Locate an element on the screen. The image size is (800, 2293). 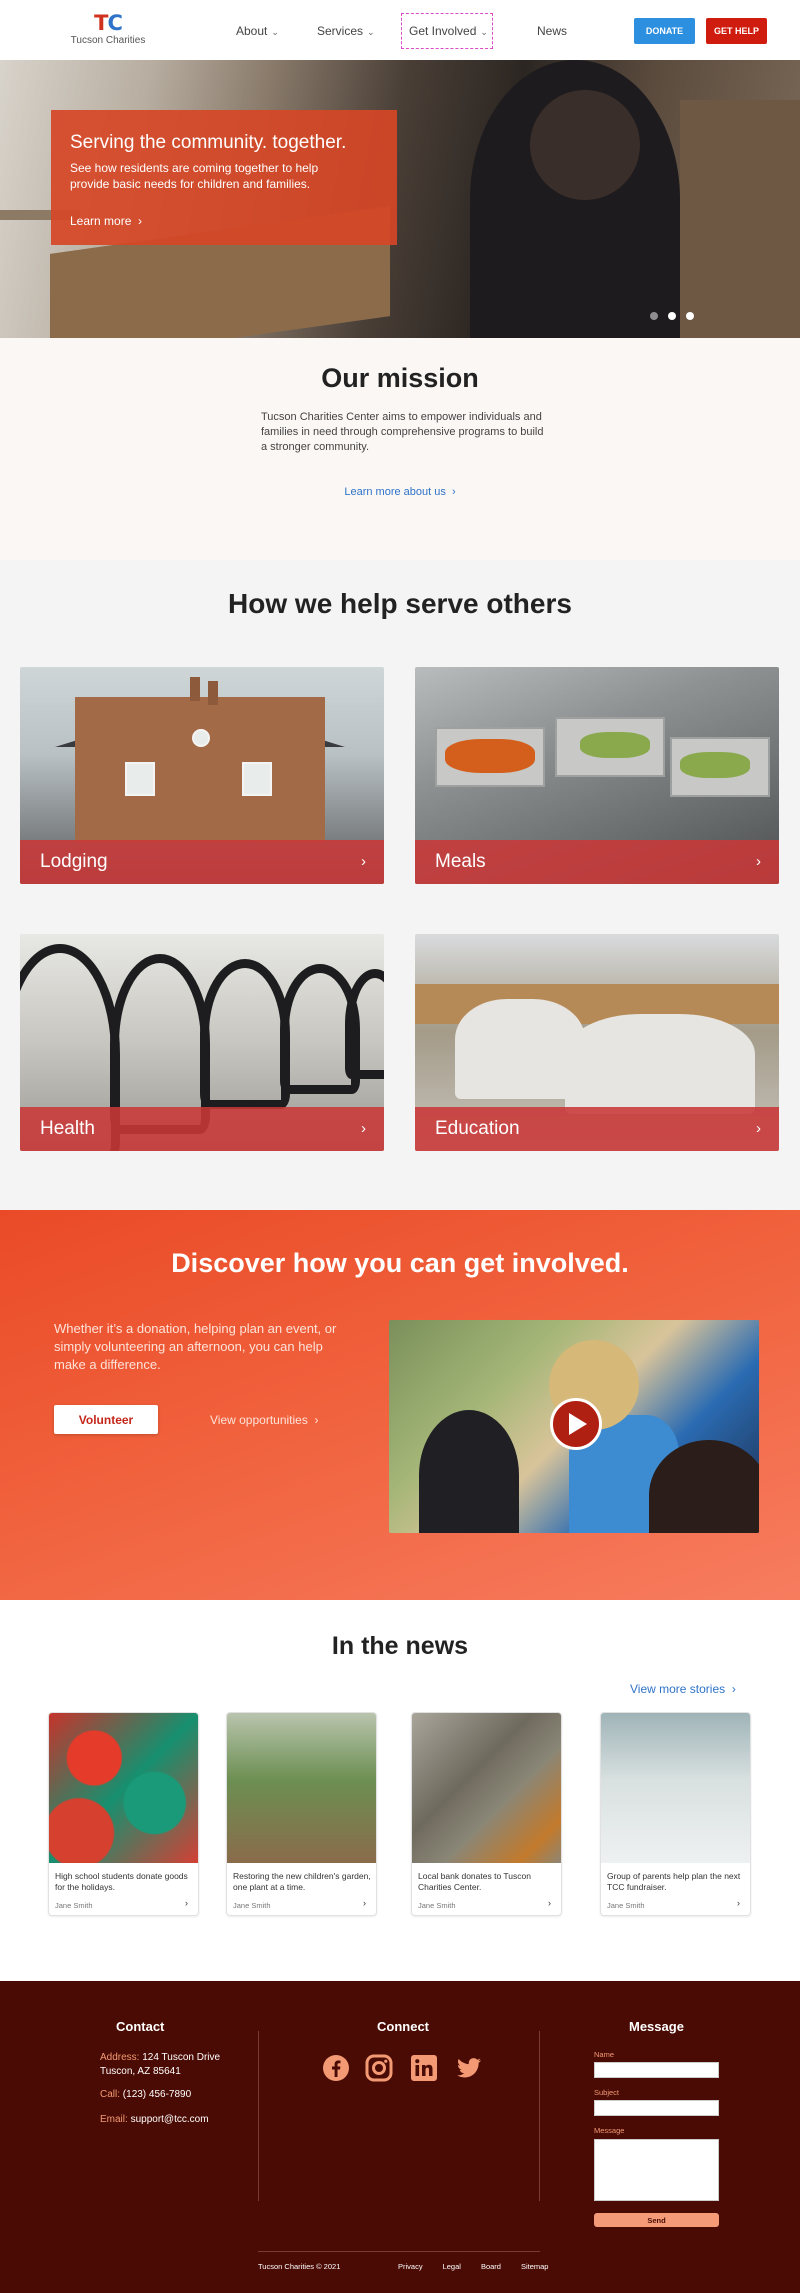
nav-get-involved-label: Get Involved is located at coordinates (443, 31).